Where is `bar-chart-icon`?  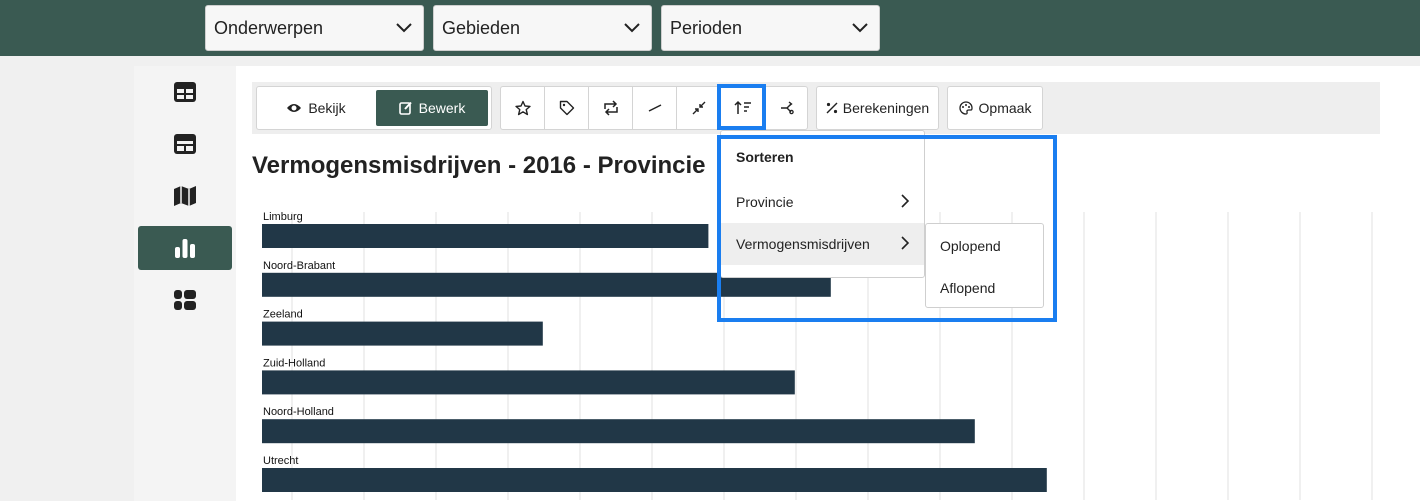 bar-chart-icon is located at coordinates (185, 248).